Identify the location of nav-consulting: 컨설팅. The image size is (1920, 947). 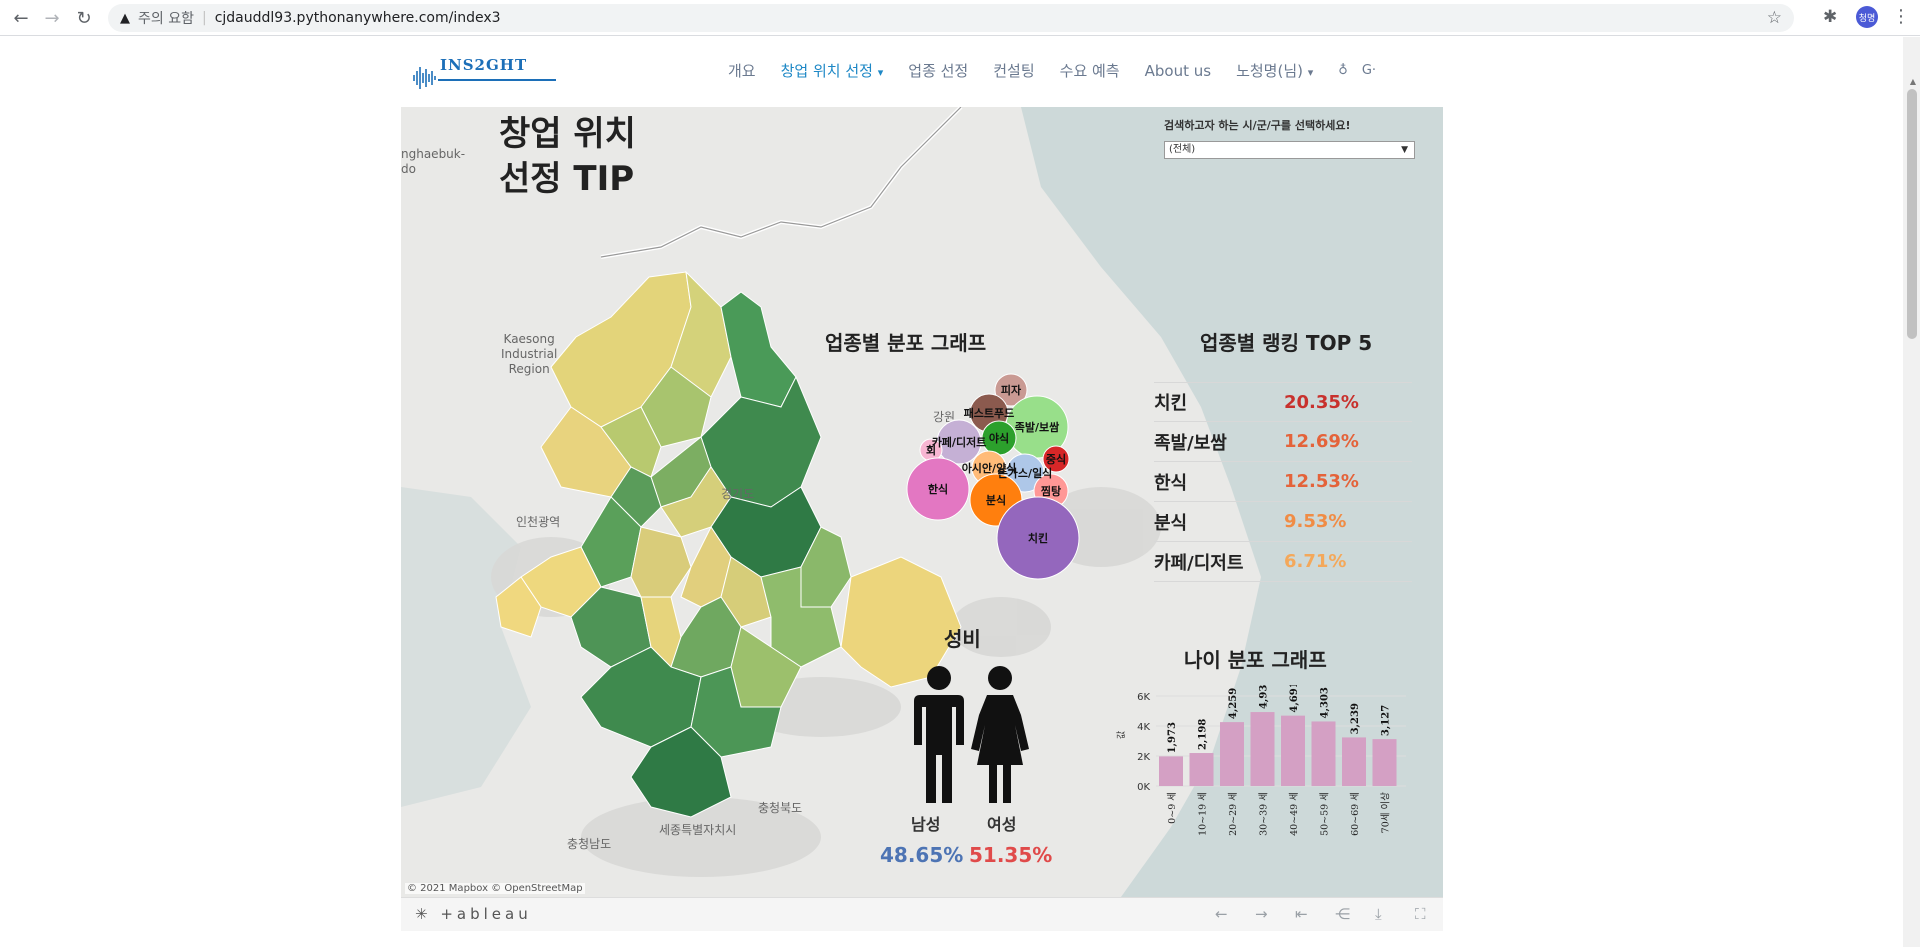
(1013, 70).